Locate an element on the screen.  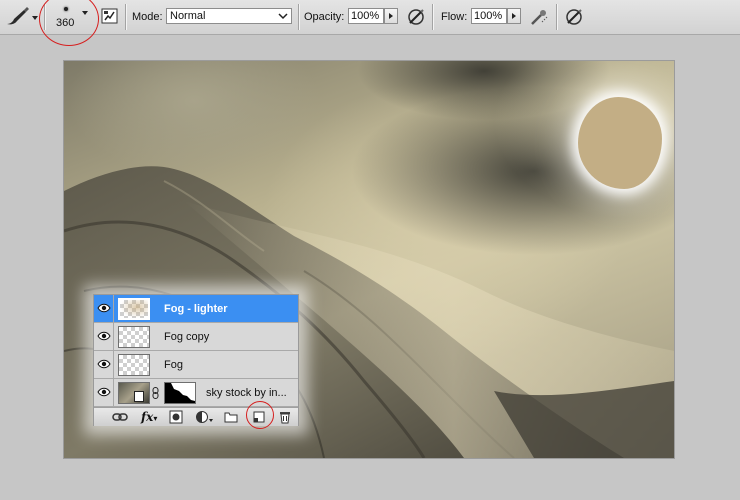
new-layer-icon is located at coordinates (259, 417).